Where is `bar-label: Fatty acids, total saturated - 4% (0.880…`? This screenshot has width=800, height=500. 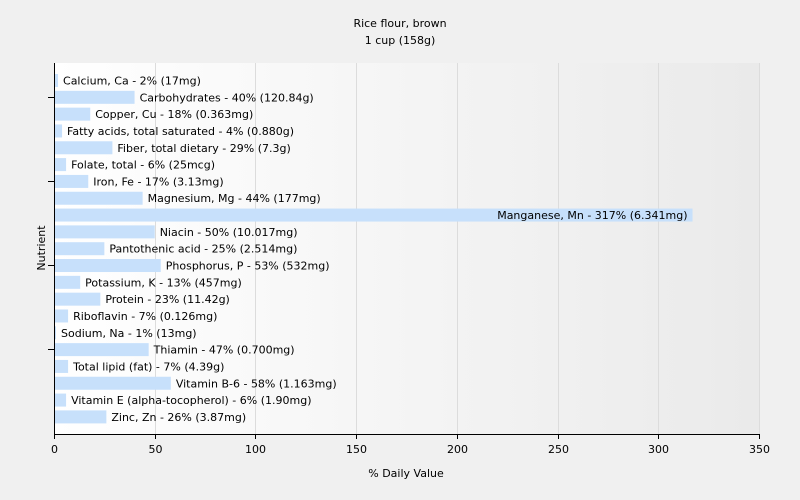 bar-label: Fatty acids, total saturated - 4% (0.880… is located at coordinates (180, 131).